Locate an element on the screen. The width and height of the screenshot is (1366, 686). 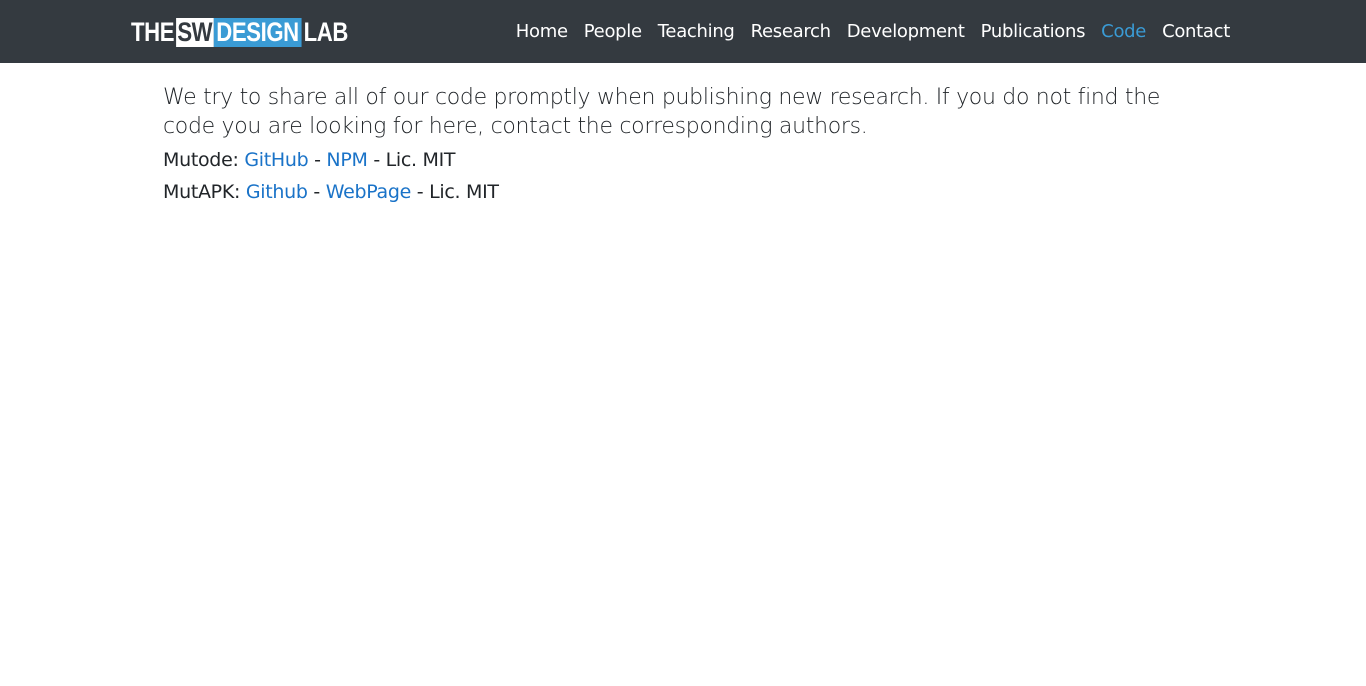
nav-link-contact: Contact is located at coordinates (1196, 31).